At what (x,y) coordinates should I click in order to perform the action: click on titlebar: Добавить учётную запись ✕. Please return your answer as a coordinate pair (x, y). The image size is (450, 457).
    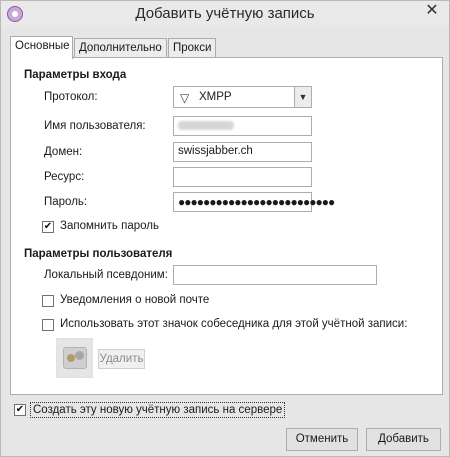
    Looking at the image, I should click on (225, 14).